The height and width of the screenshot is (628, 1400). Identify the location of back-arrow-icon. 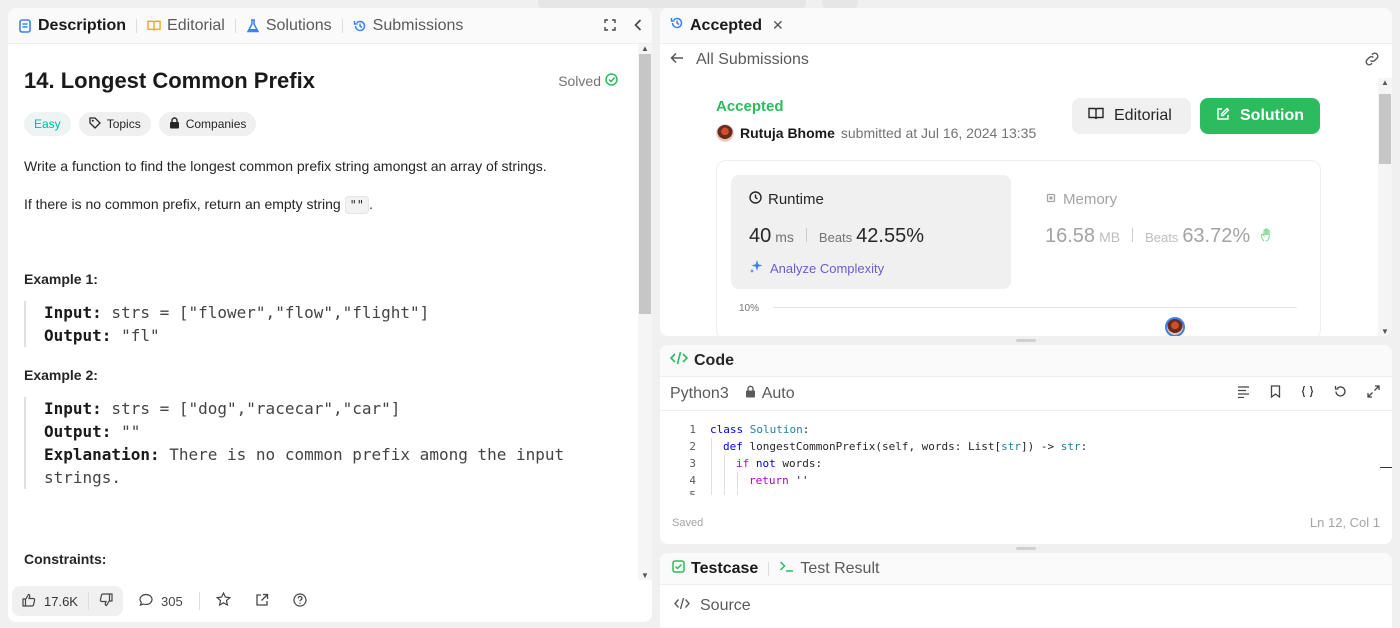
(677, 60).